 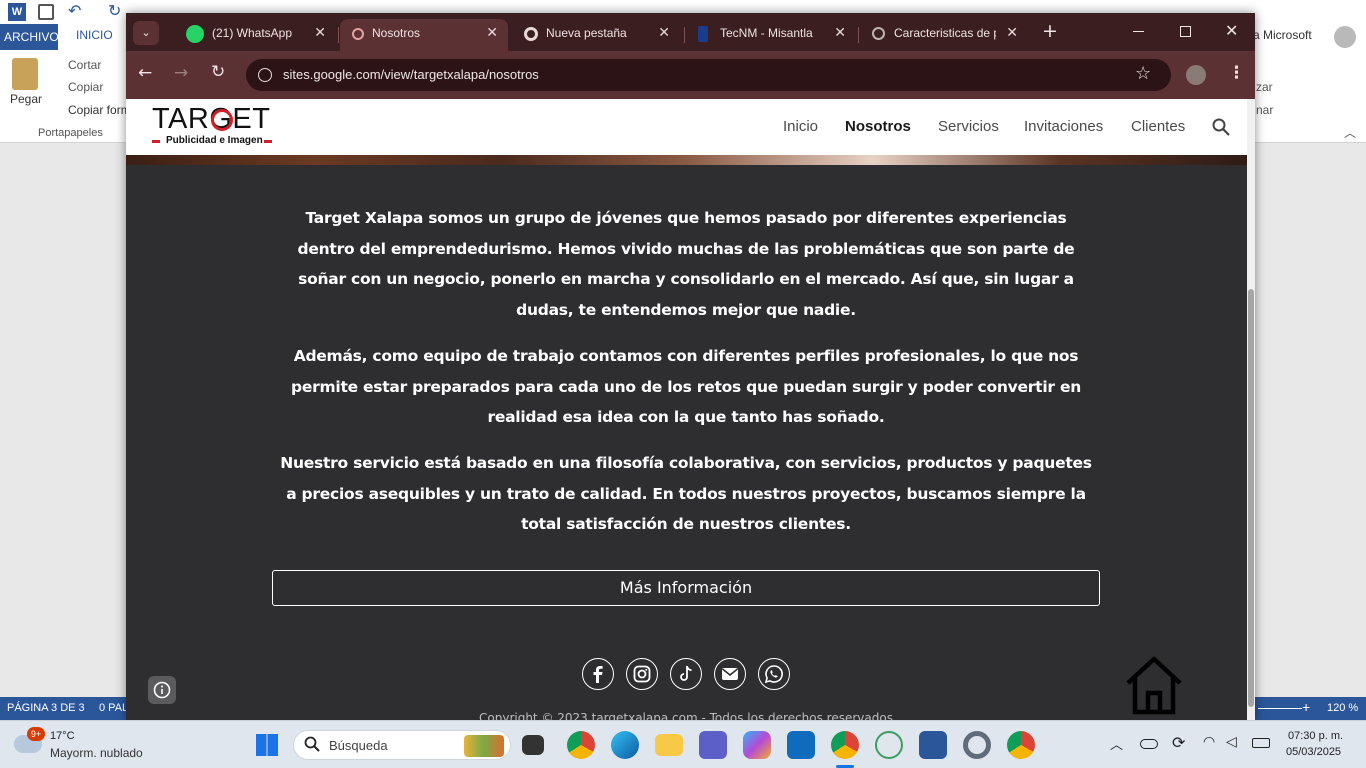 I want to click on bookmark-star-icon: ☆, so click(x=1143, y=73).